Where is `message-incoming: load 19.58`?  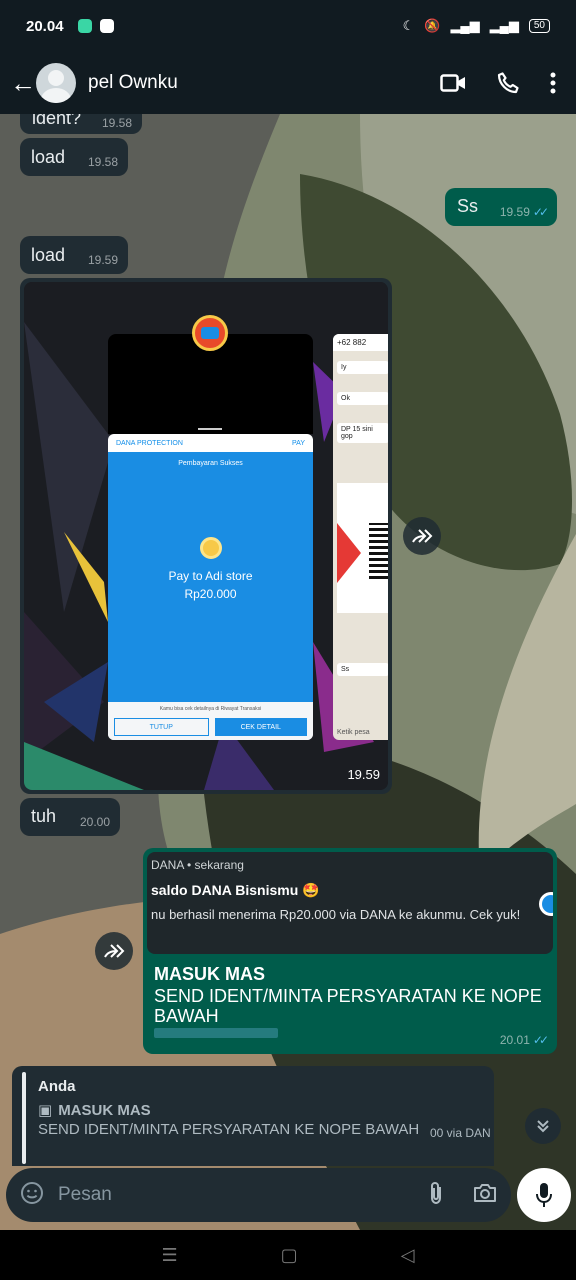
message-incoming: load 19.58 is located at coordinates (74, 157).